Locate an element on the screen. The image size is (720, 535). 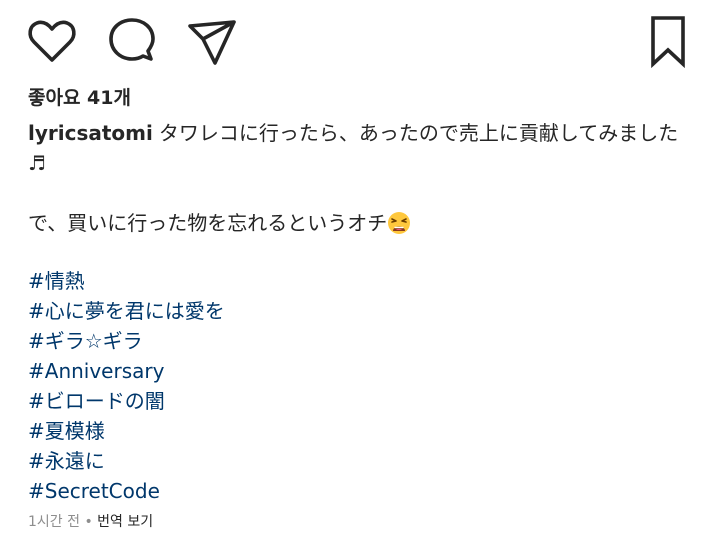
hashtag-link: #ギラ☆ギラ is located at coordinates (360, 341).